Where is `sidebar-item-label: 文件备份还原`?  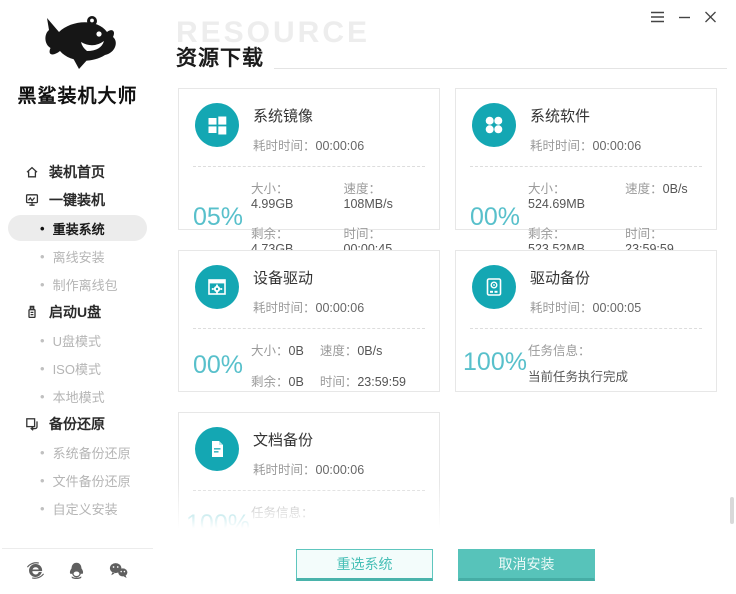 sidebar-item-label: 文件备份还原 is located at coordinates (91, 481).